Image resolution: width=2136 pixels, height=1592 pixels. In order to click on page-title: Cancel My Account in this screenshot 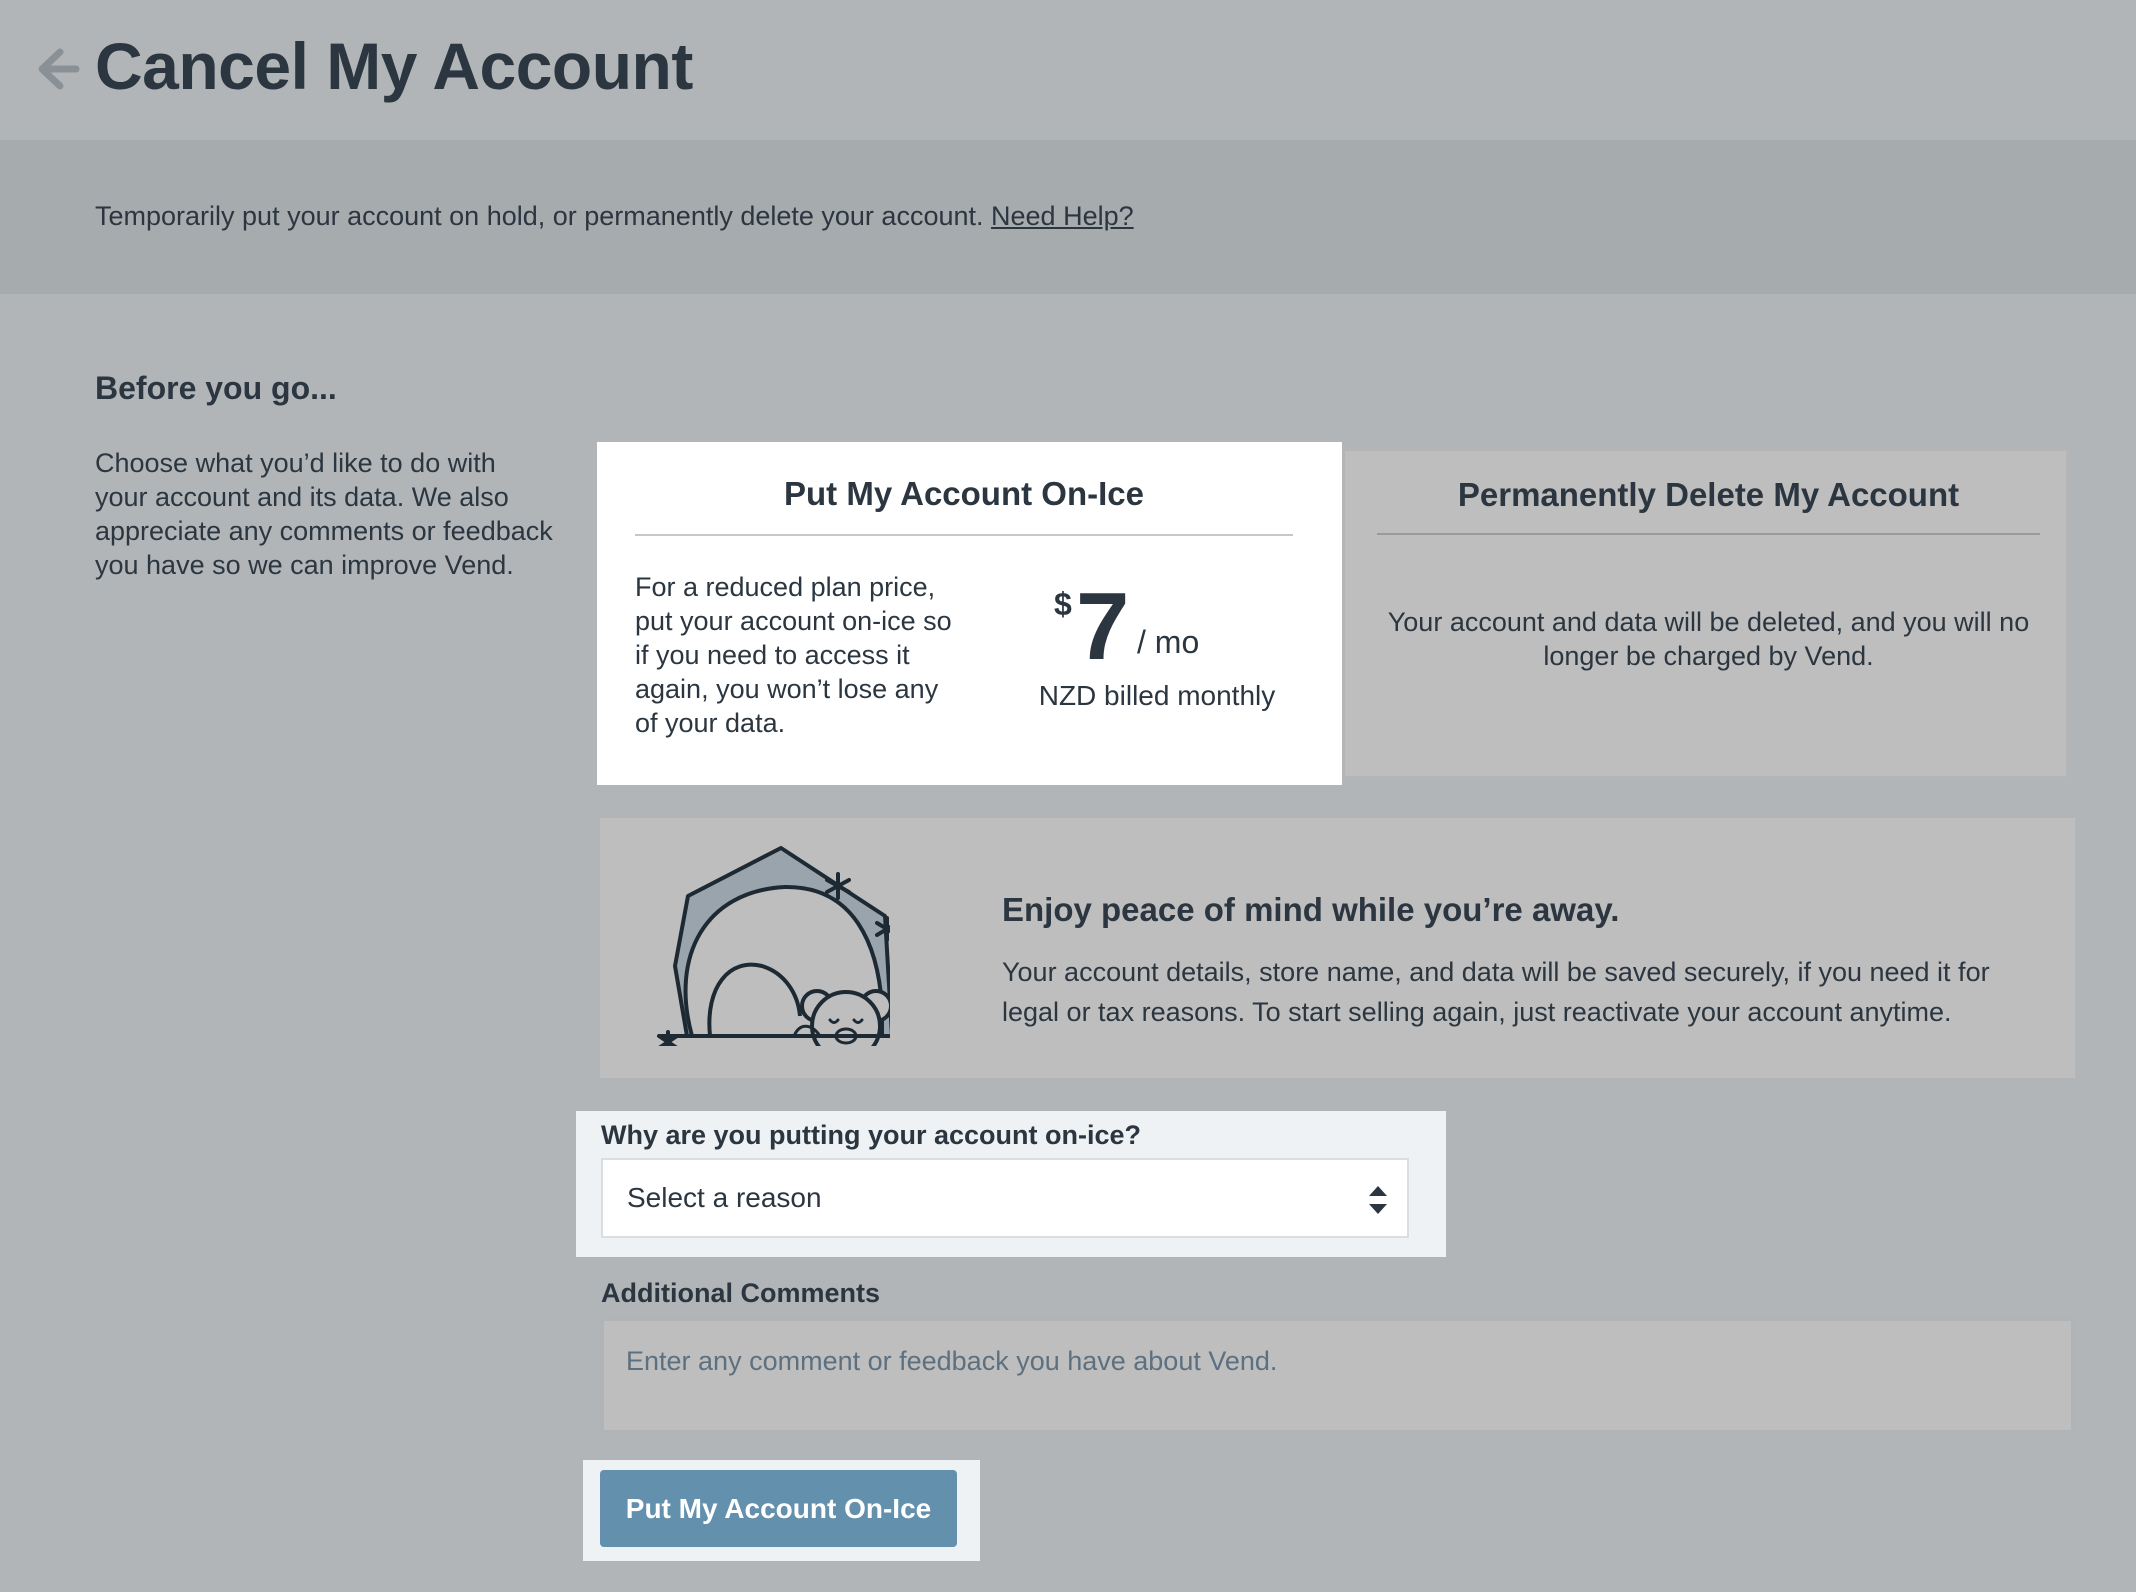, I will do `click(394, 66)`.